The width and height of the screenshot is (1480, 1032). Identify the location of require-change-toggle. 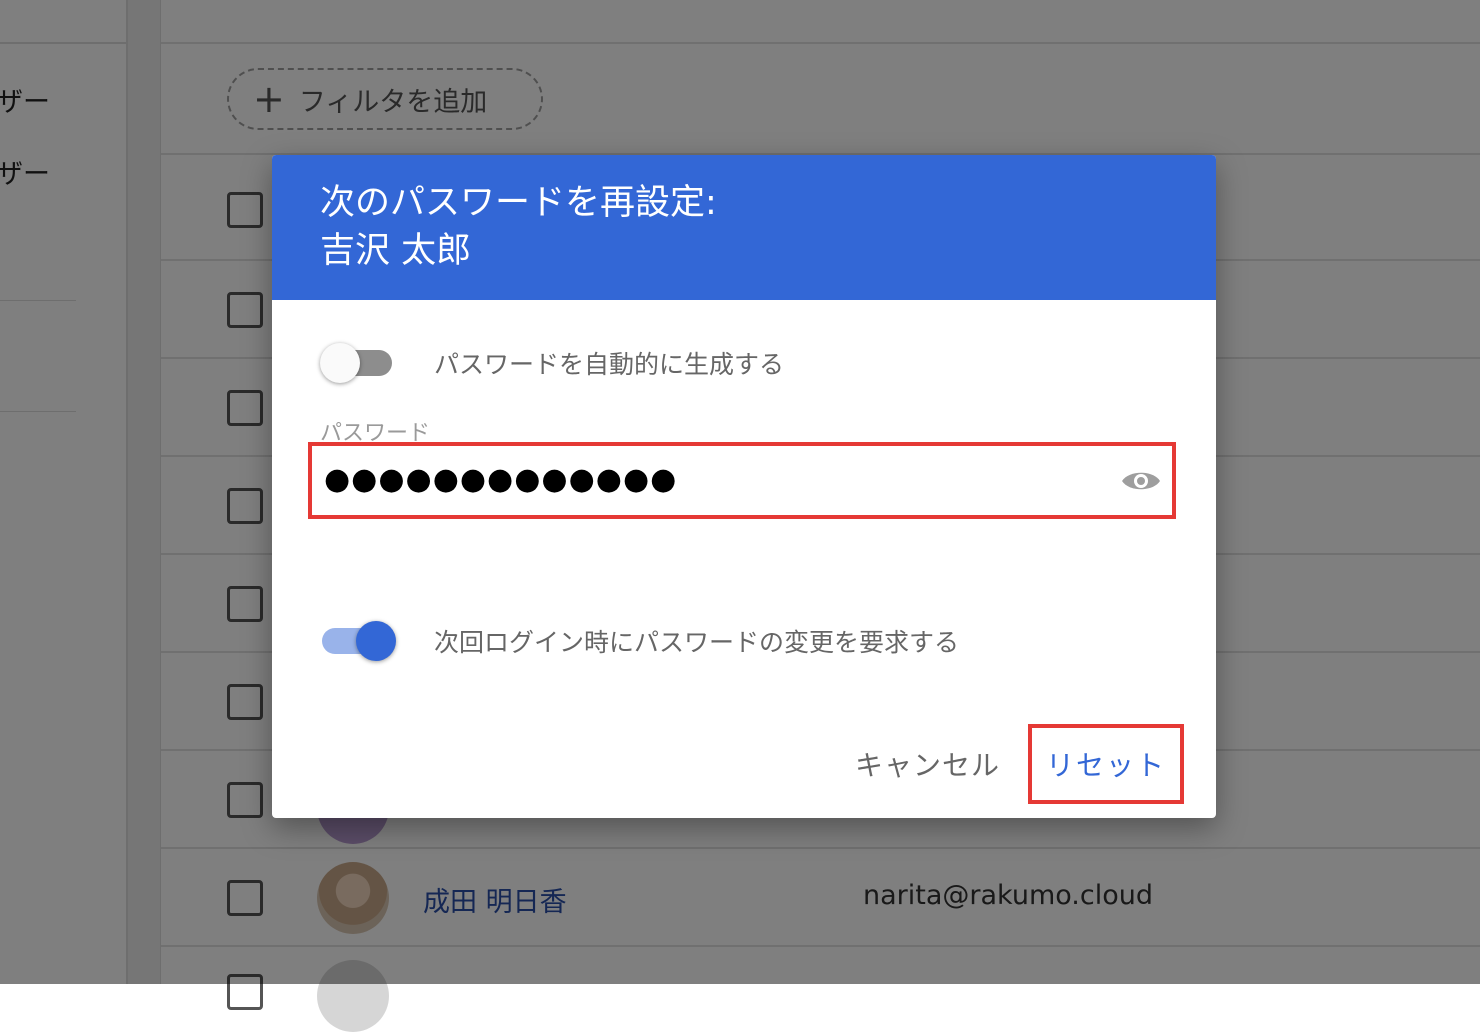
(358, 641).